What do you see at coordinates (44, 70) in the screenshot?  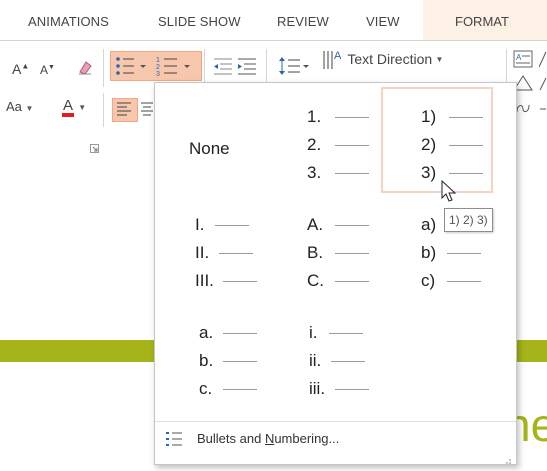 I see `shrink-font-label: A` at bounding box center [44, 70].